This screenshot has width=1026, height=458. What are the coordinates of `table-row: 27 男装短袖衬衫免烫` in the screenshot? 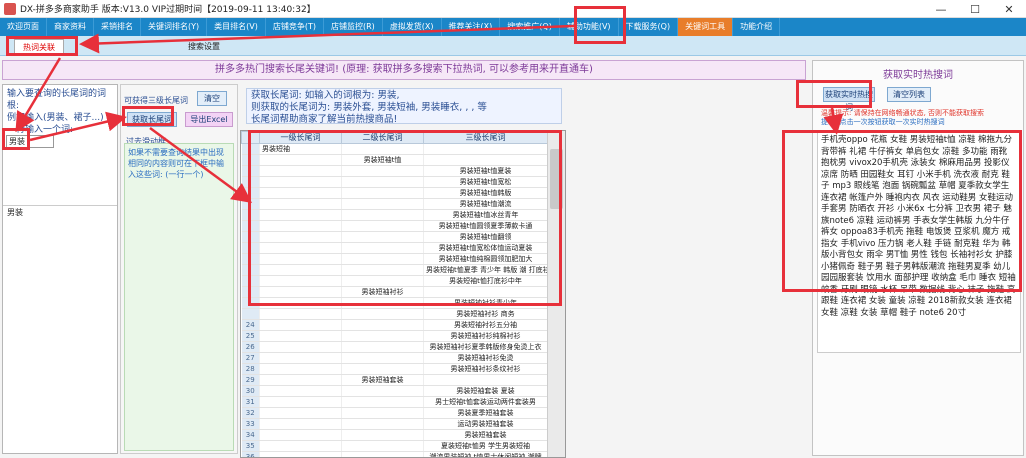 It's located at (394, 358).